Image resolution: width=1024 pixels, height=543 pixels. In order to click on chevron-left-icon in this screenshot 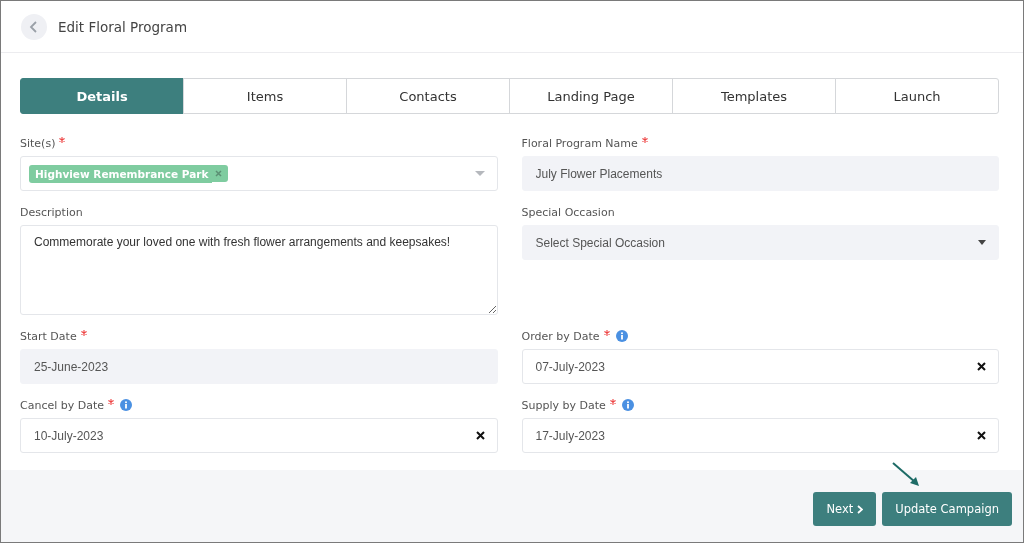, I will do `click(34, 26)`.